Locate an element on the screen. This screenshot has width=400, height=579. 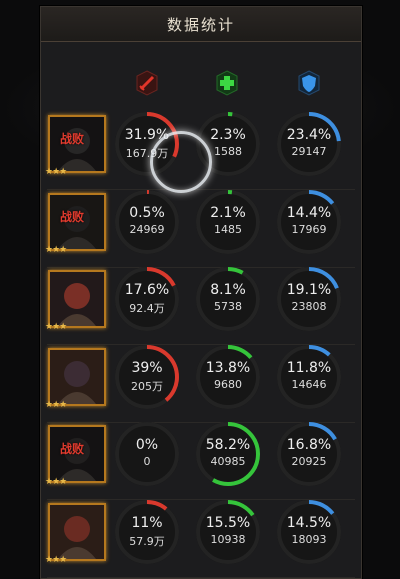
heal-percent: 15.5% is located at coordinates (228, 523).